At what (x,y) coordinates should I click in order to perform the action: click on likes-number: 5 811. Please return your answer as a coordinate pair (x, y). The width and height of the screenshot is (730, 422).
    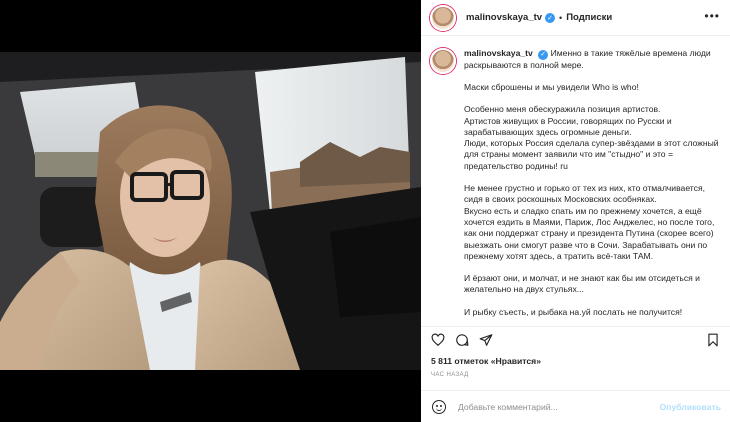
    Looking at the image, I should click on (442, 361).